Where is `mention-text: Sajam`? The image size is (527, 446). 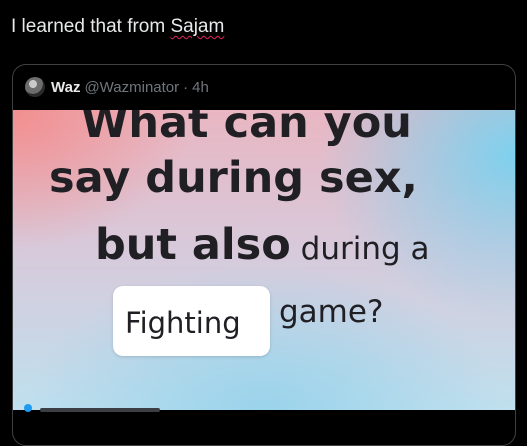 mention-text: Sajam is located at coordinates (197, 26).